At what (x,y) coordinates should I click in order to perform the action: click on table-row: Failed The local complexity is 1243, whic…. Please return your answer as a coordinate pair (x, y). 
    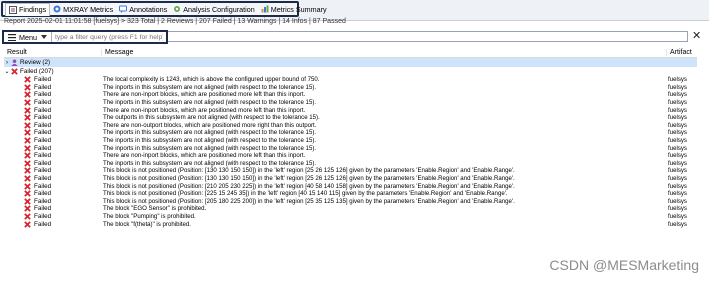
    Looking at the image, I should click on (350, 80).